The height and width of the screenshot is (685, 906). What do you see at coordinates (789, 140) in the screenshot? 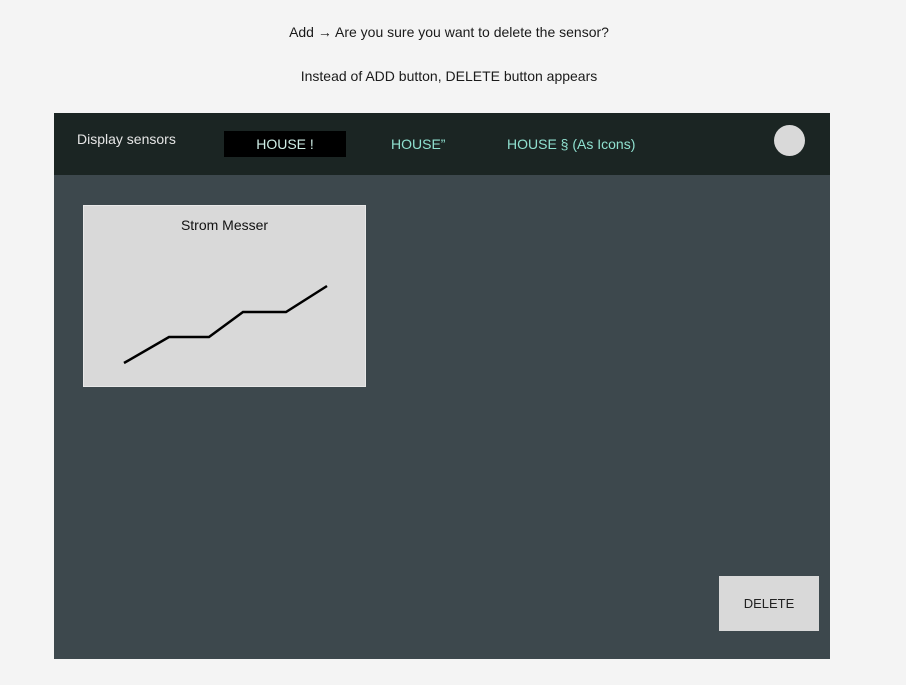
I see `user-avatar` at bounding box center [789, 140].